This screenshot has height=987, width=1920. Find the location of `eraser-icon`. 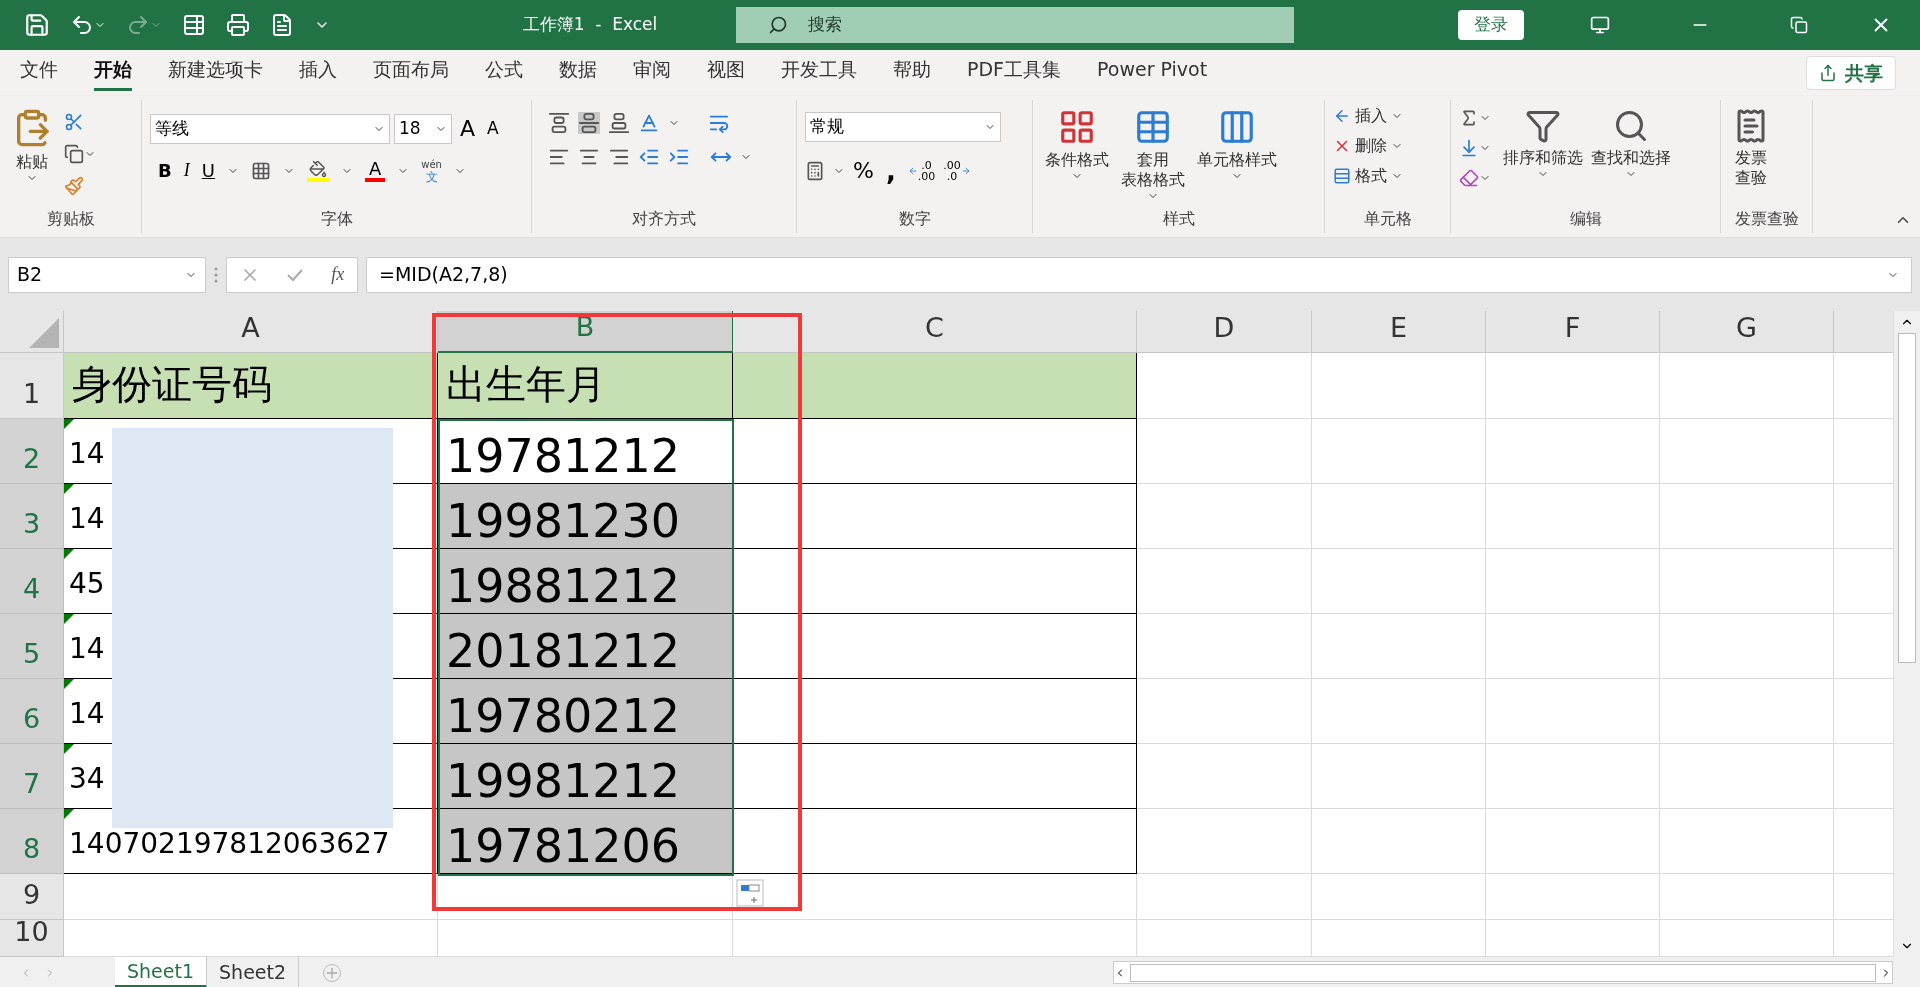

eraser-icon is located at coordinates (1469, 178).